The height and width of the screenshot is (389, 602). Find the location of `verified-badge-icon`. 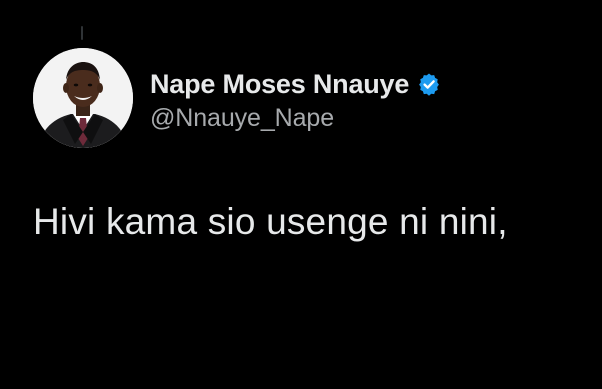

verified-badge-icon is located at coordinates (429, 84).